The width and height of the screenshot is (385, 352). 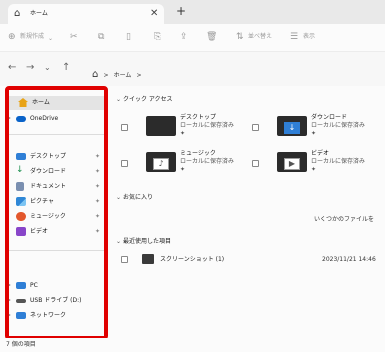 What do you see at coordinates (309, 37) in the screenshot?
I see `view-button: 表示` at bounding box center [309, 37].